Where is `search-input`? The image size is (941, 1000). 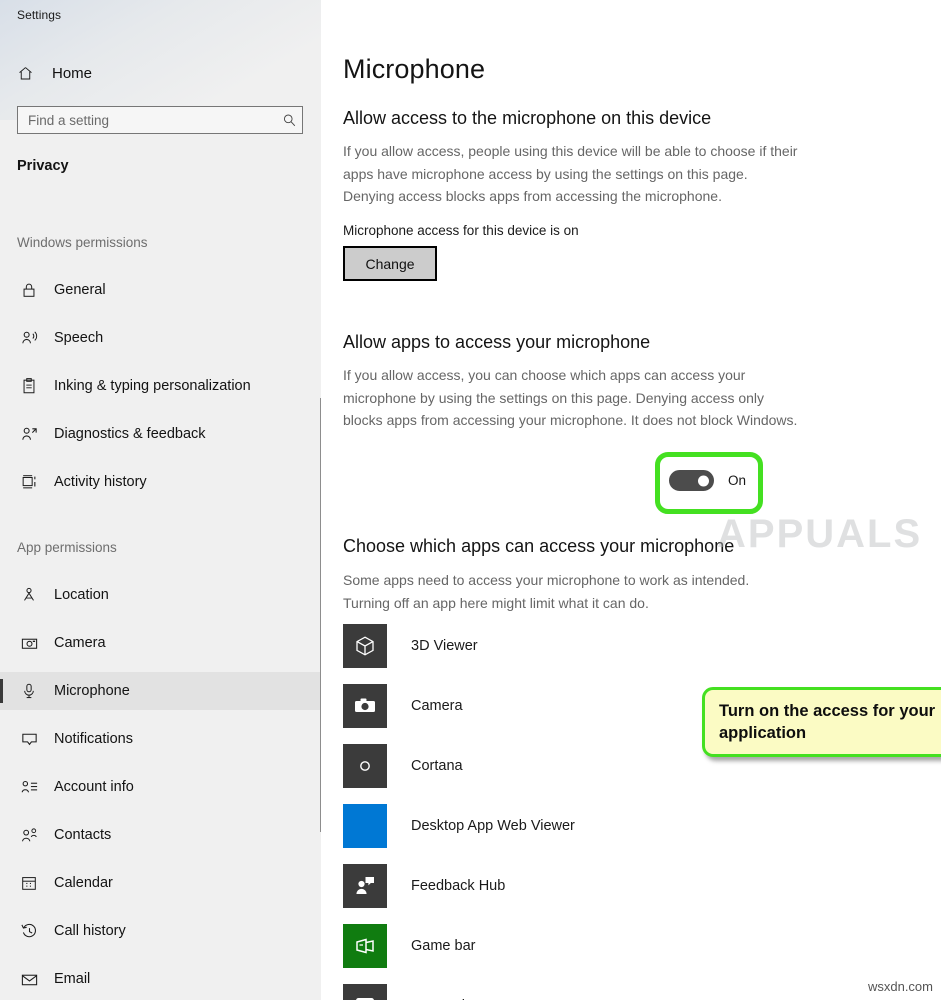 search-input is located at coordinates (147, 120).